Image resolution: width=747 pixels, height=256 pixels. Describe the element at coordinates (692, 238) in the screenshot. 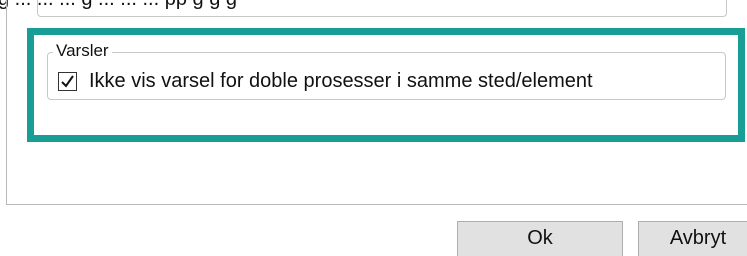

I see `cancel-button: Avbryt` at that location.